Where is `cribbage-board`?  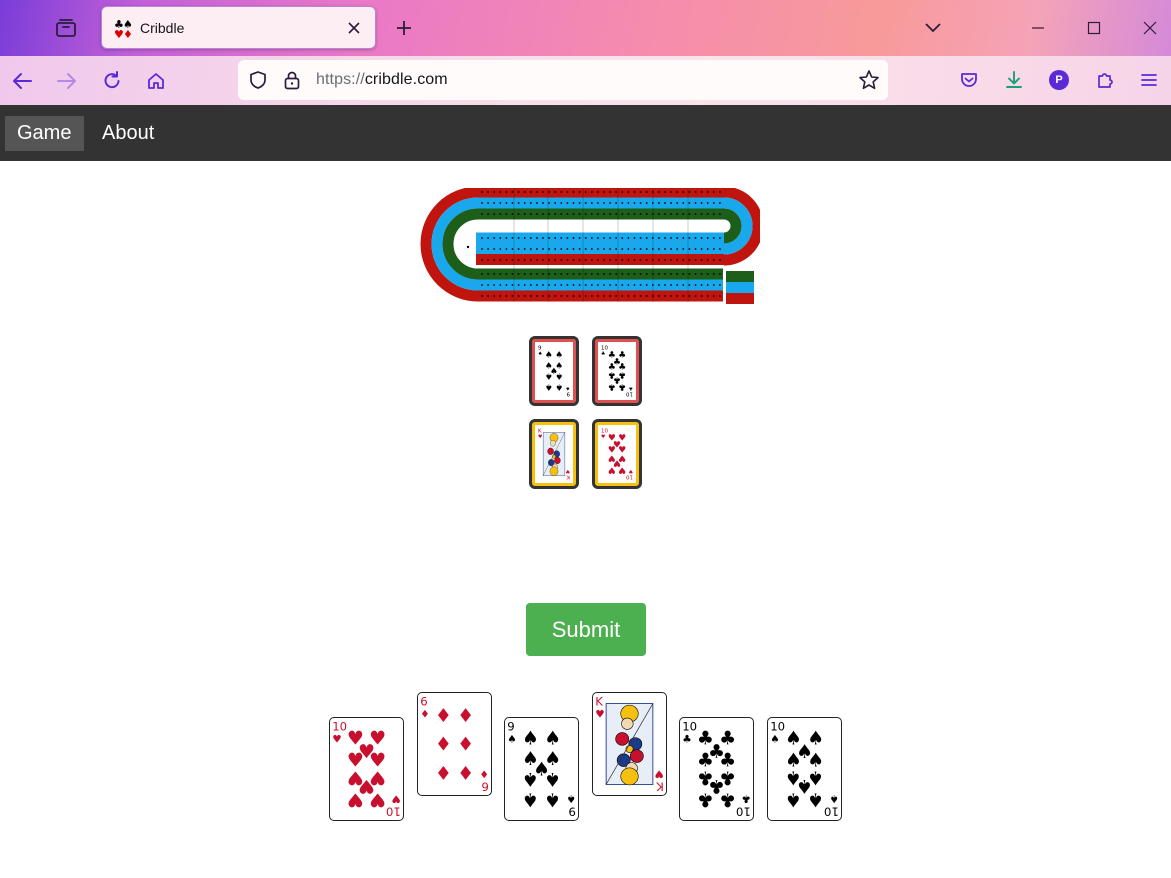 cribbage-board is located at coordinates (591, 247).